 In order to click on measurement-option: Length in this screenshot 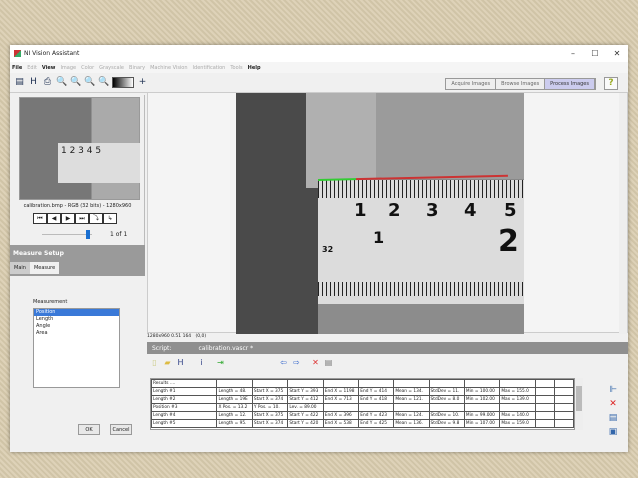, I will do `click(76, 319)`.